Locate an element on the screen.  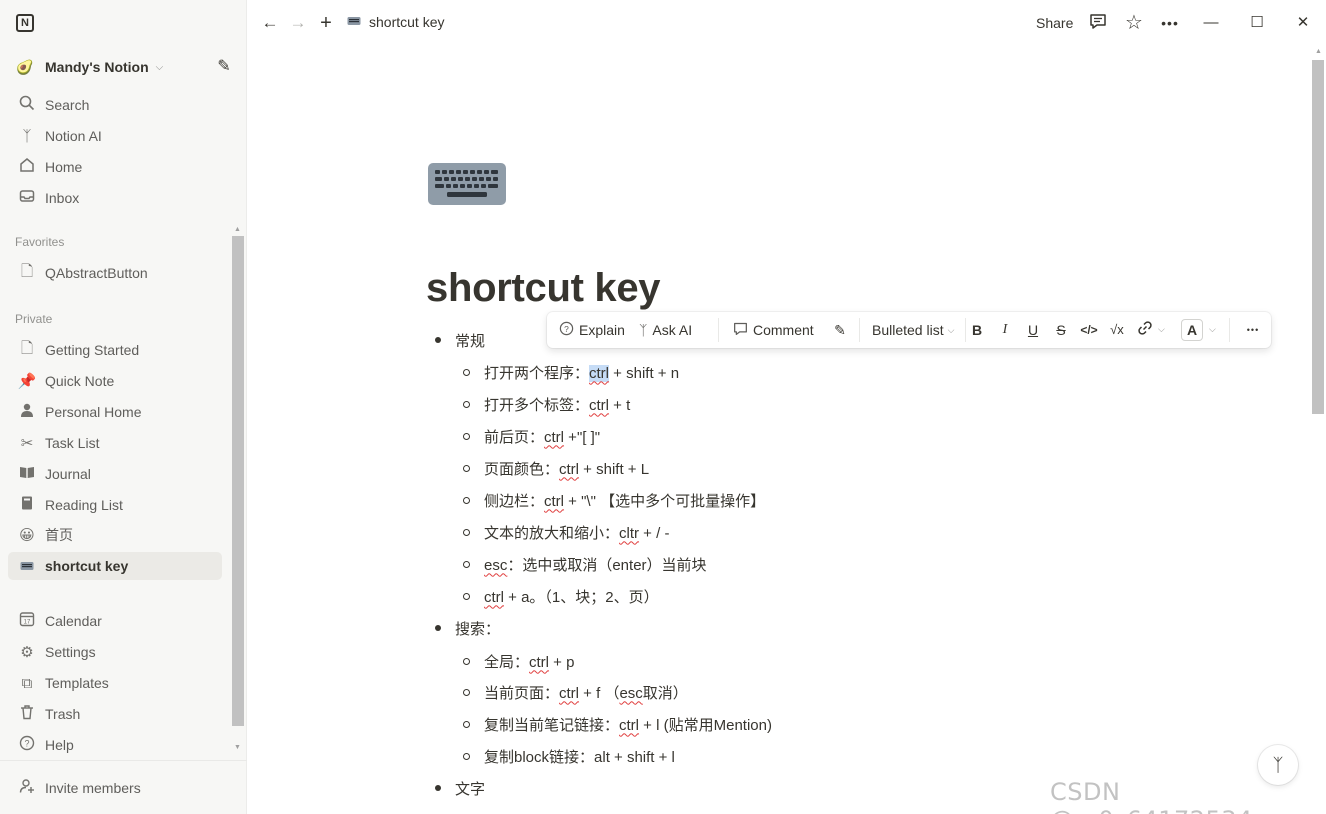
bold-button: B is located at coordinates (977, 330).